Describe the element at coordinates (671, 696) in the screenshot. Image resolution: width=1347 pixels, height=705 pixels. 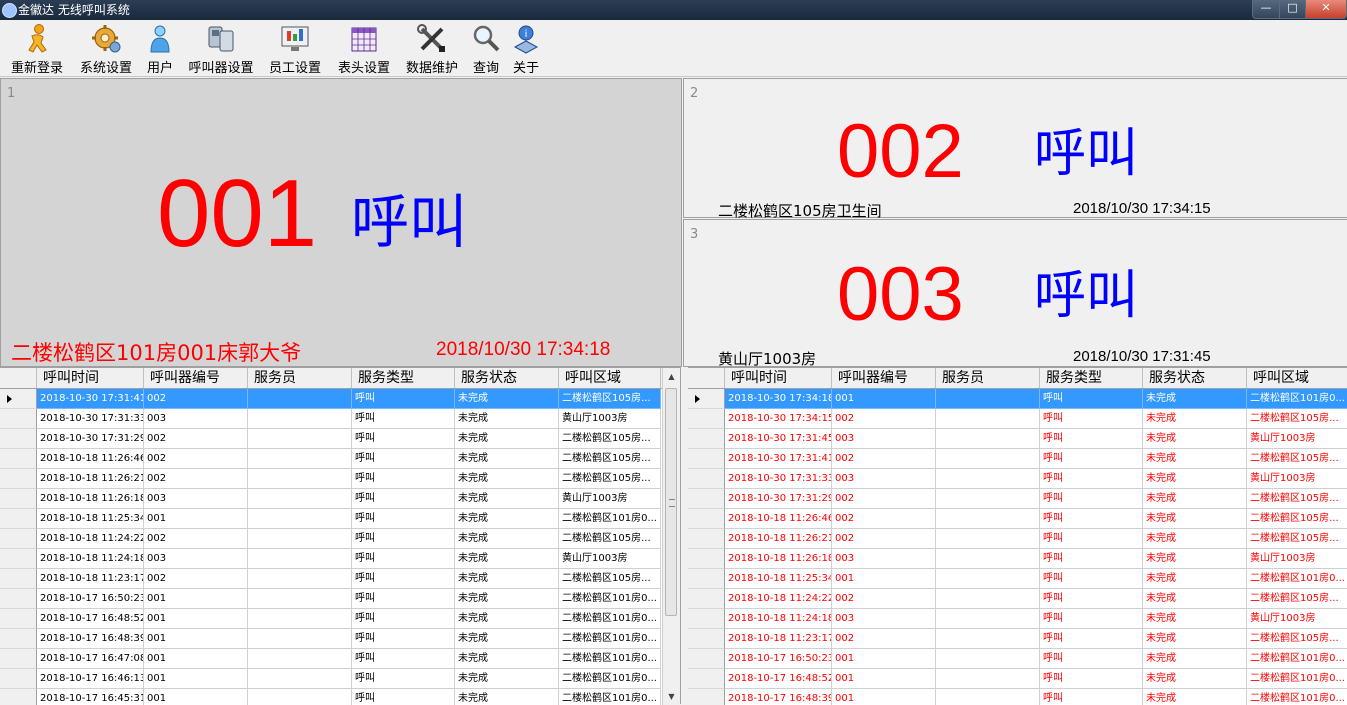
I see `scroll-down-arrow-icon: ▼` at that location.